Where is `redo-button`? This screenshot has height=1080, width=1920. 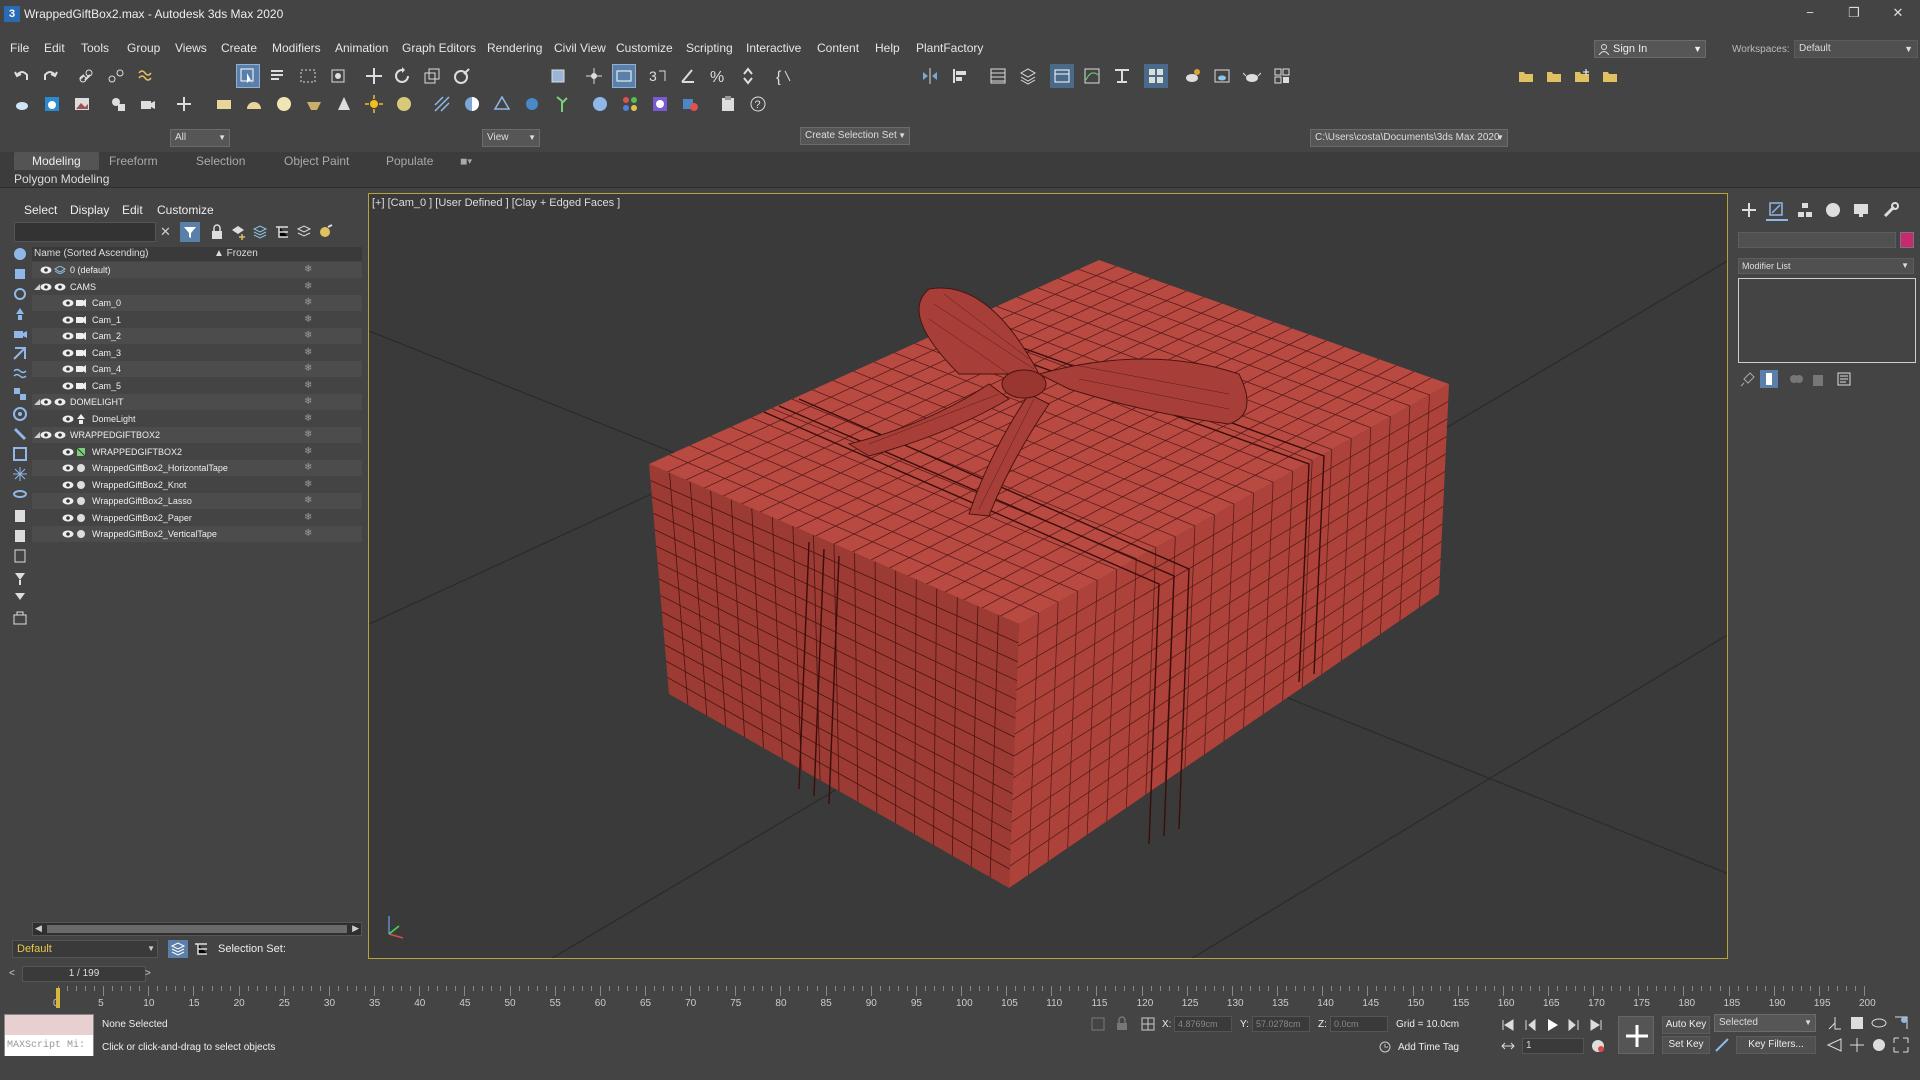
redo-button is located at coordinates (50, 76).